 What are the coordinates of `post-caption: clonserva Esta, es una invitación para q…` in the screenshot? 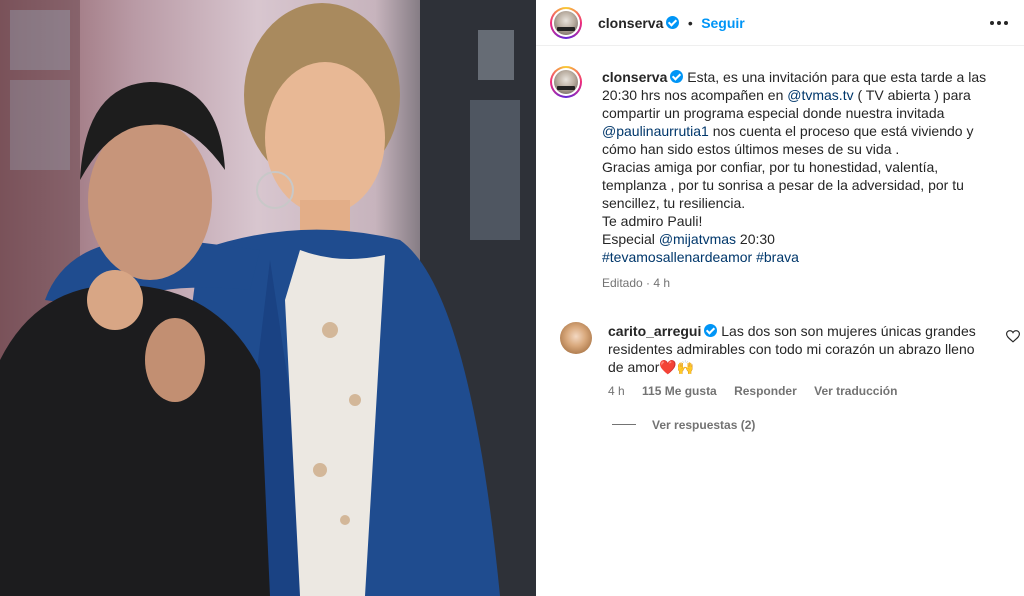 It's located at (802, 180).